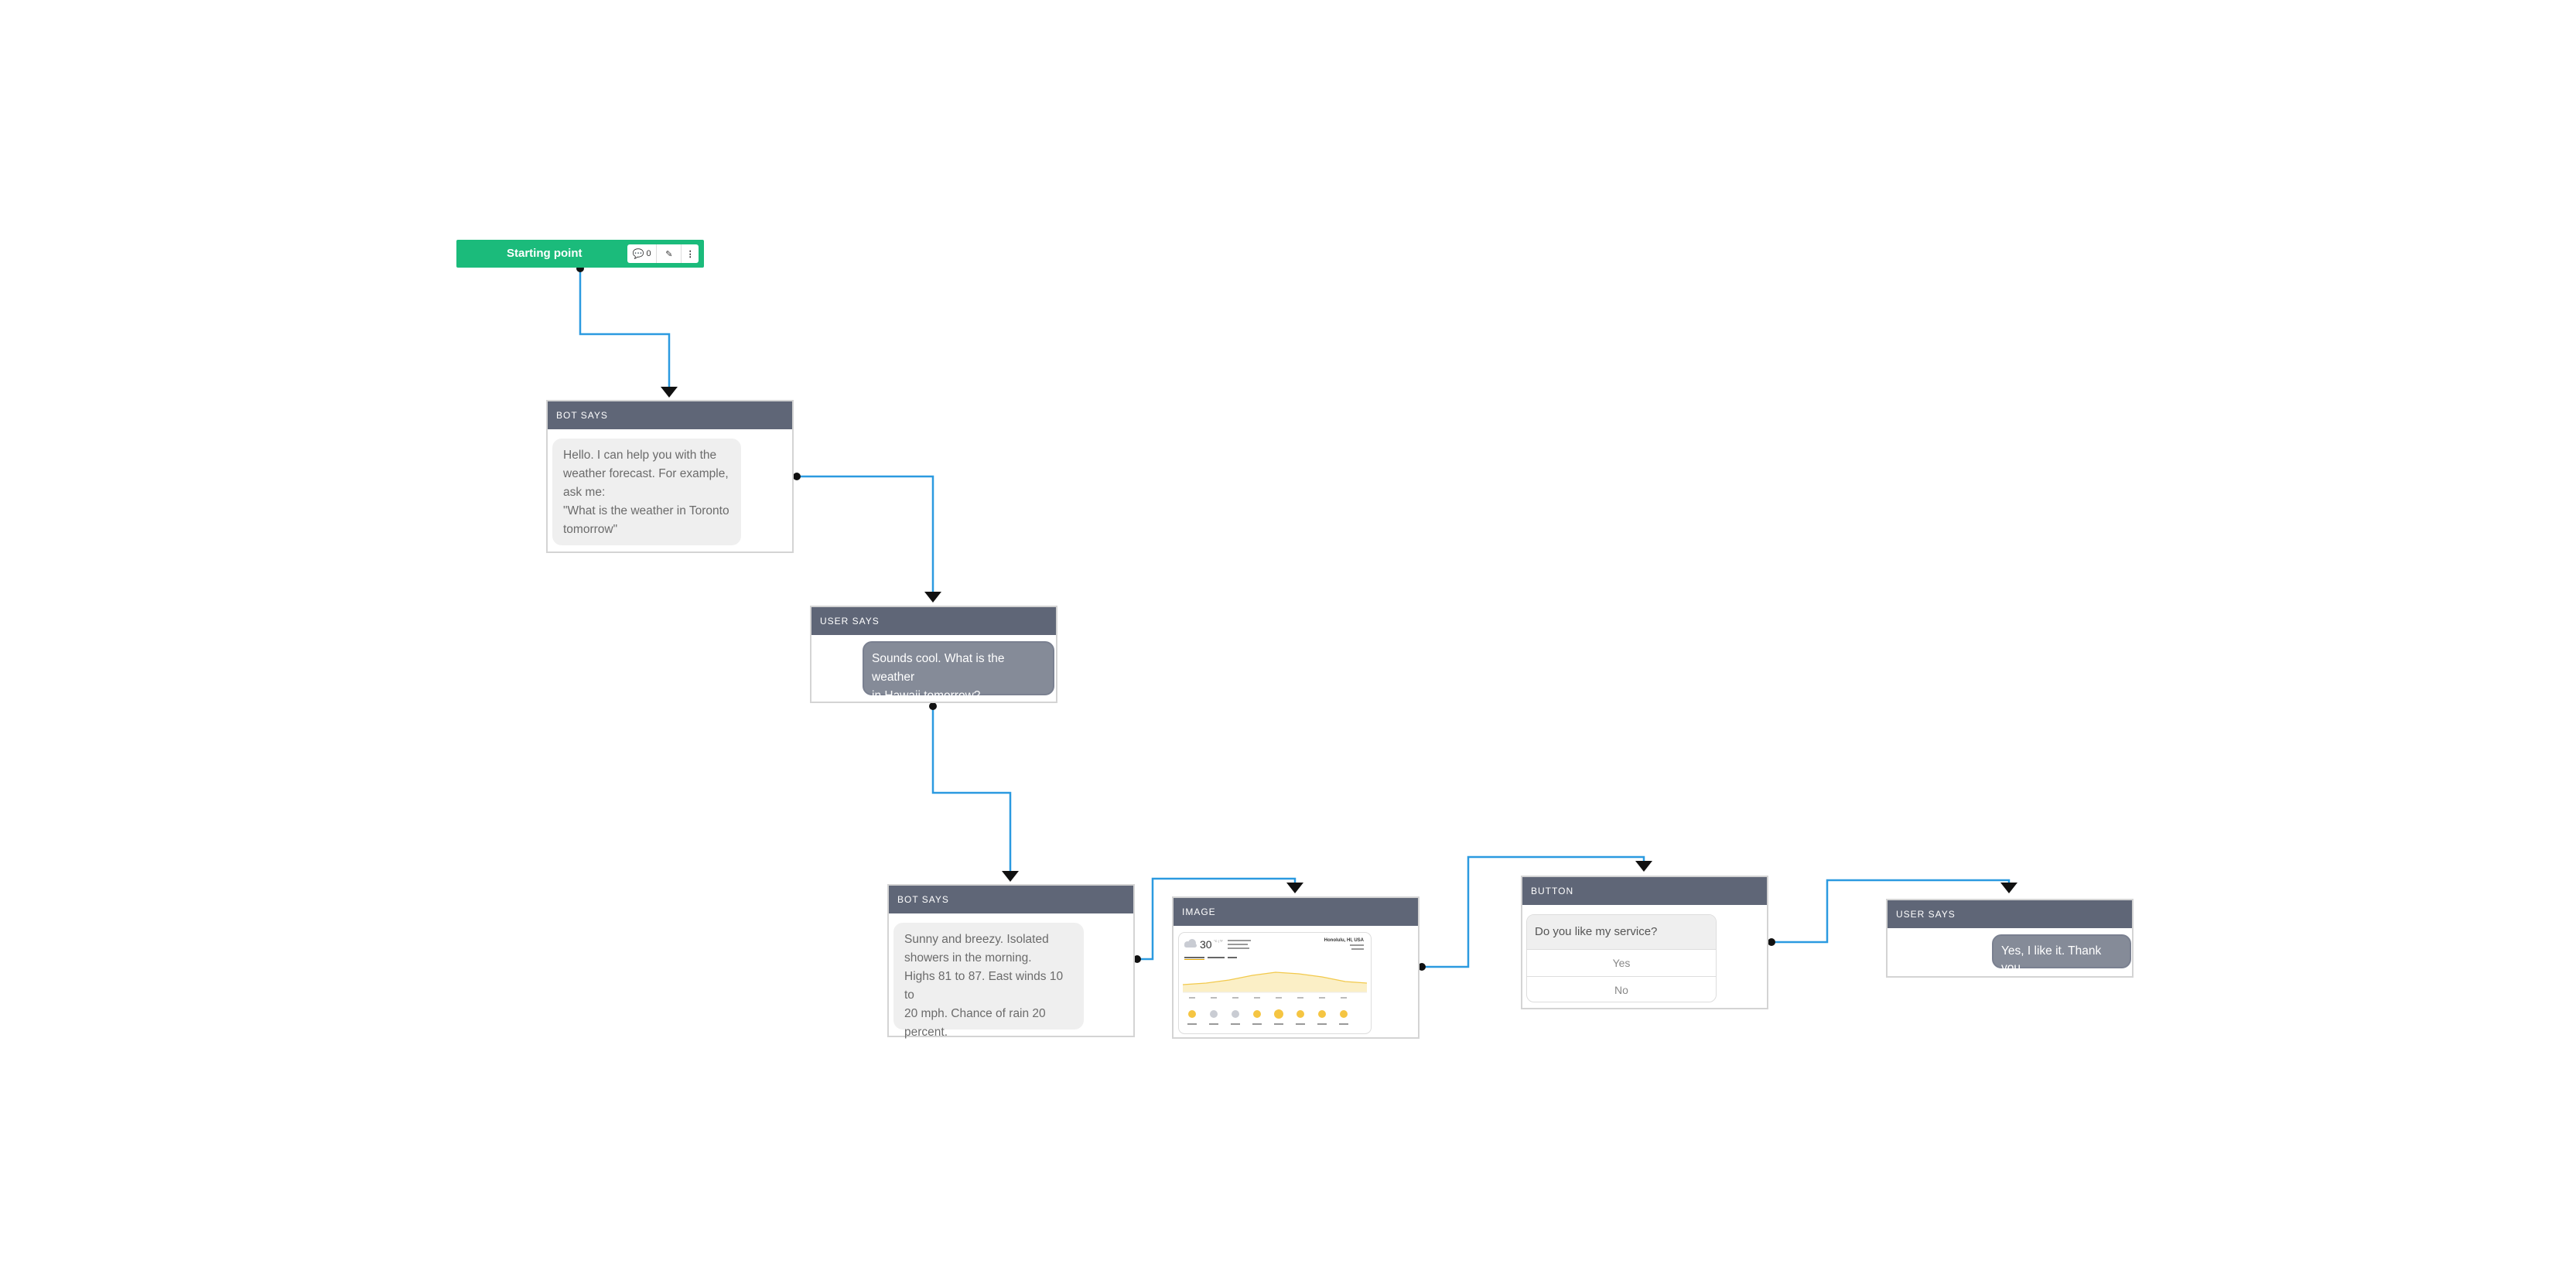 This screenshot has height=1277, width=2576. What do you see at coordinates (2008, 888) in the screenshot?
I see `arrow-user2-in` at bounding box center [2008, 888].